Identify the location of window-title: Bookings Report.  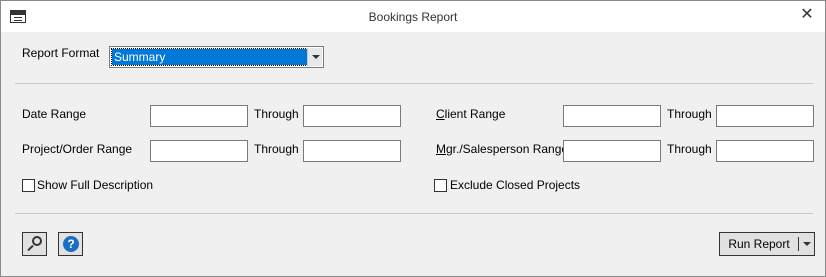
(413, 17).